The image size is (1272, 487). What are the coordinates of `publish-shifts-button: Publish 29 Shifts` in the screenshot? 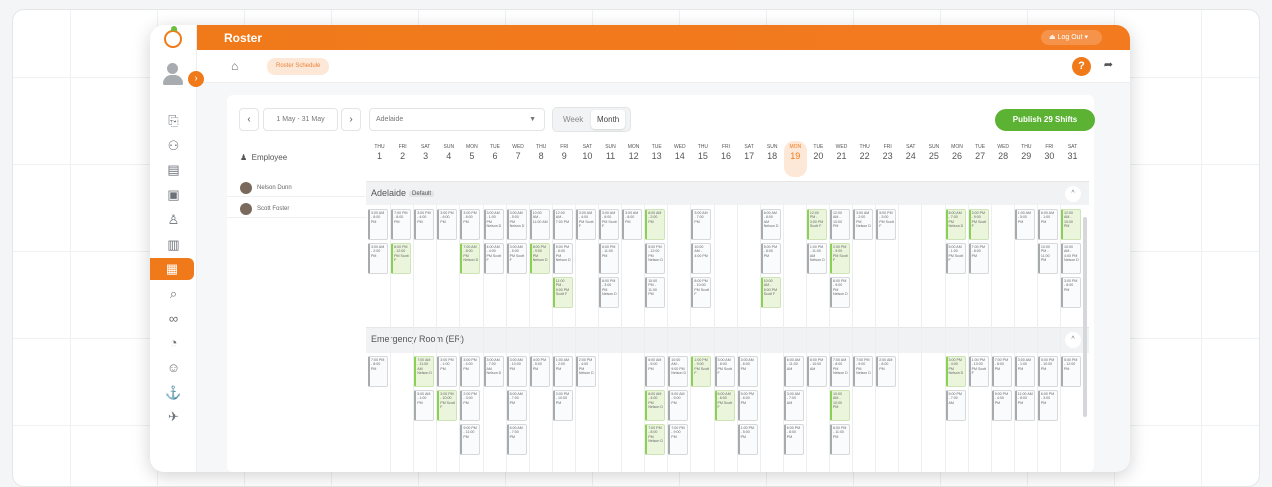 It's located at (1045, 120).